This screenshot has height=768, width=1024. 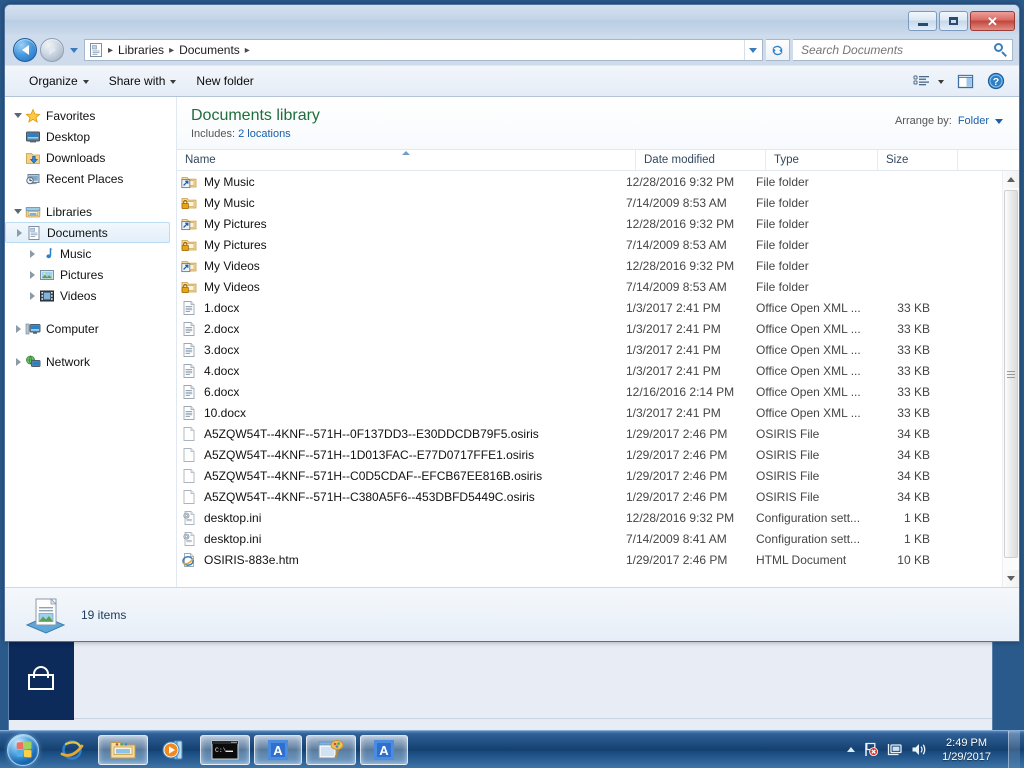 I want to click on forward-button, so click(x=52, y=50).